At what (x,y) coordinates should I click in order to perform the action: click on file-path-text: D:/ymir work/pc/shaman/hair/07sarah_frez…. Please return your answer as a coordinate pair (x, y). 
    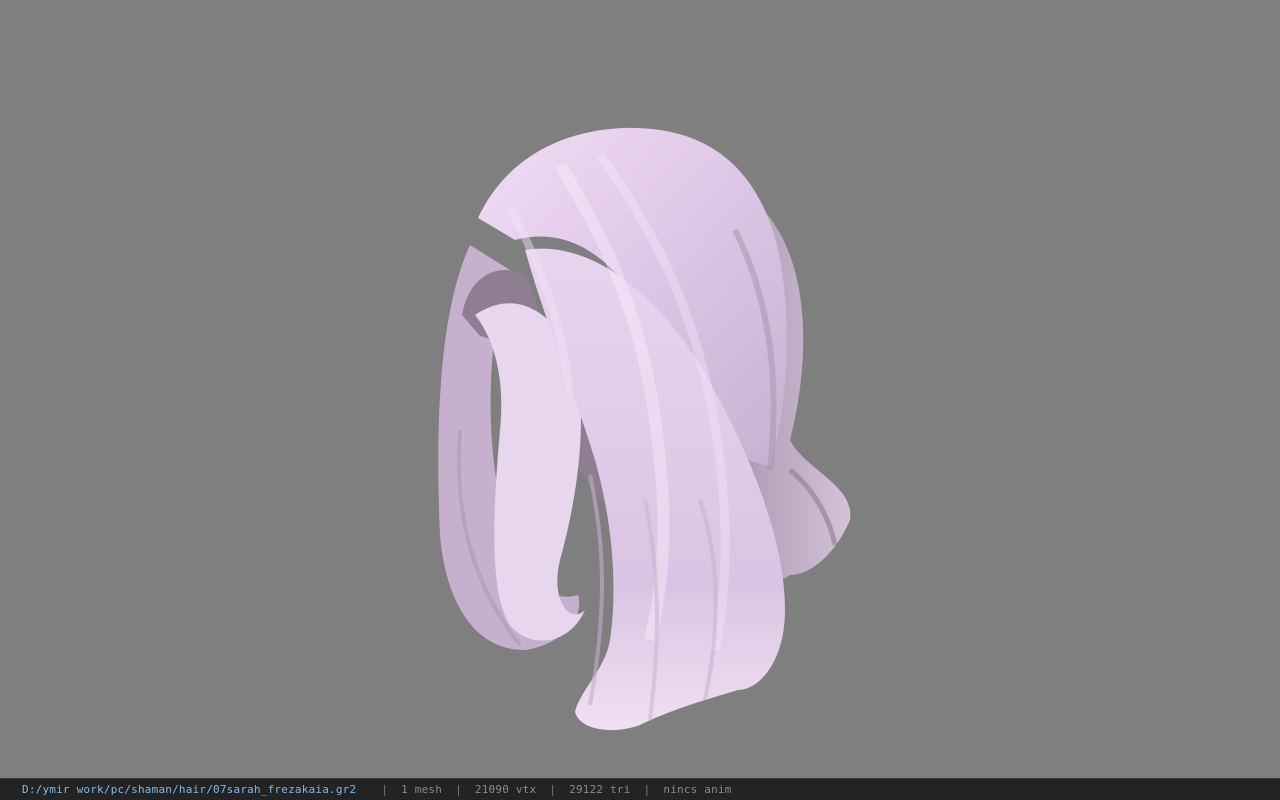
    Looking at the image, I should click on (189, 789).